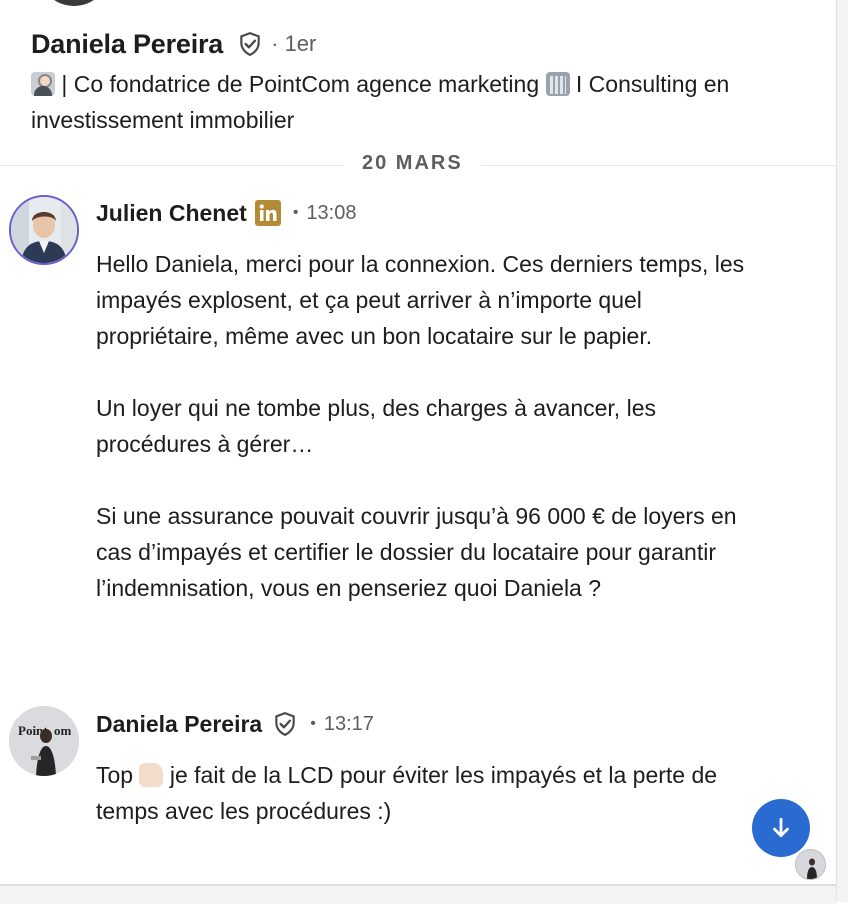  I want to click on scroll-to-bottom-button, so click(781, 828).